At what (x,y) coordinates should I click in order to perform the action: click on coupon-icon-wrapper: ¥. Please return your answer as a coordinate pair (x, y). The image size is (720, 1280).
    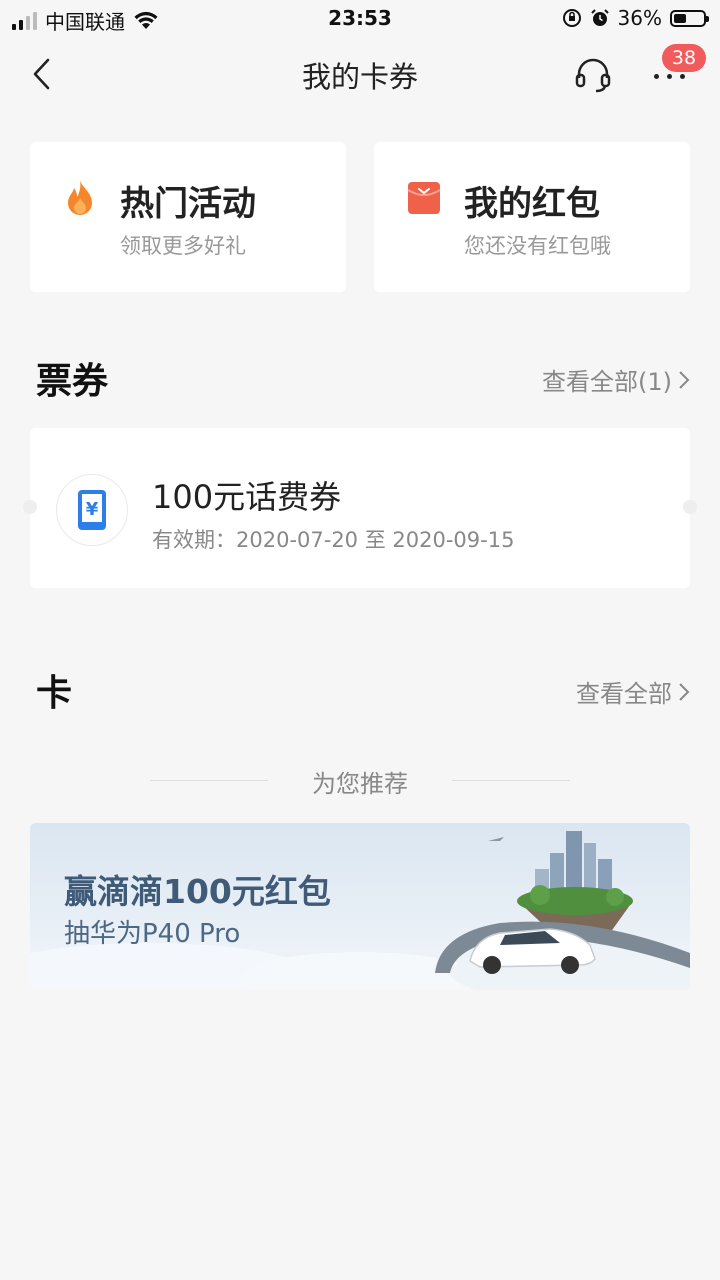
    Looking at the image, I should click on (92, 510).